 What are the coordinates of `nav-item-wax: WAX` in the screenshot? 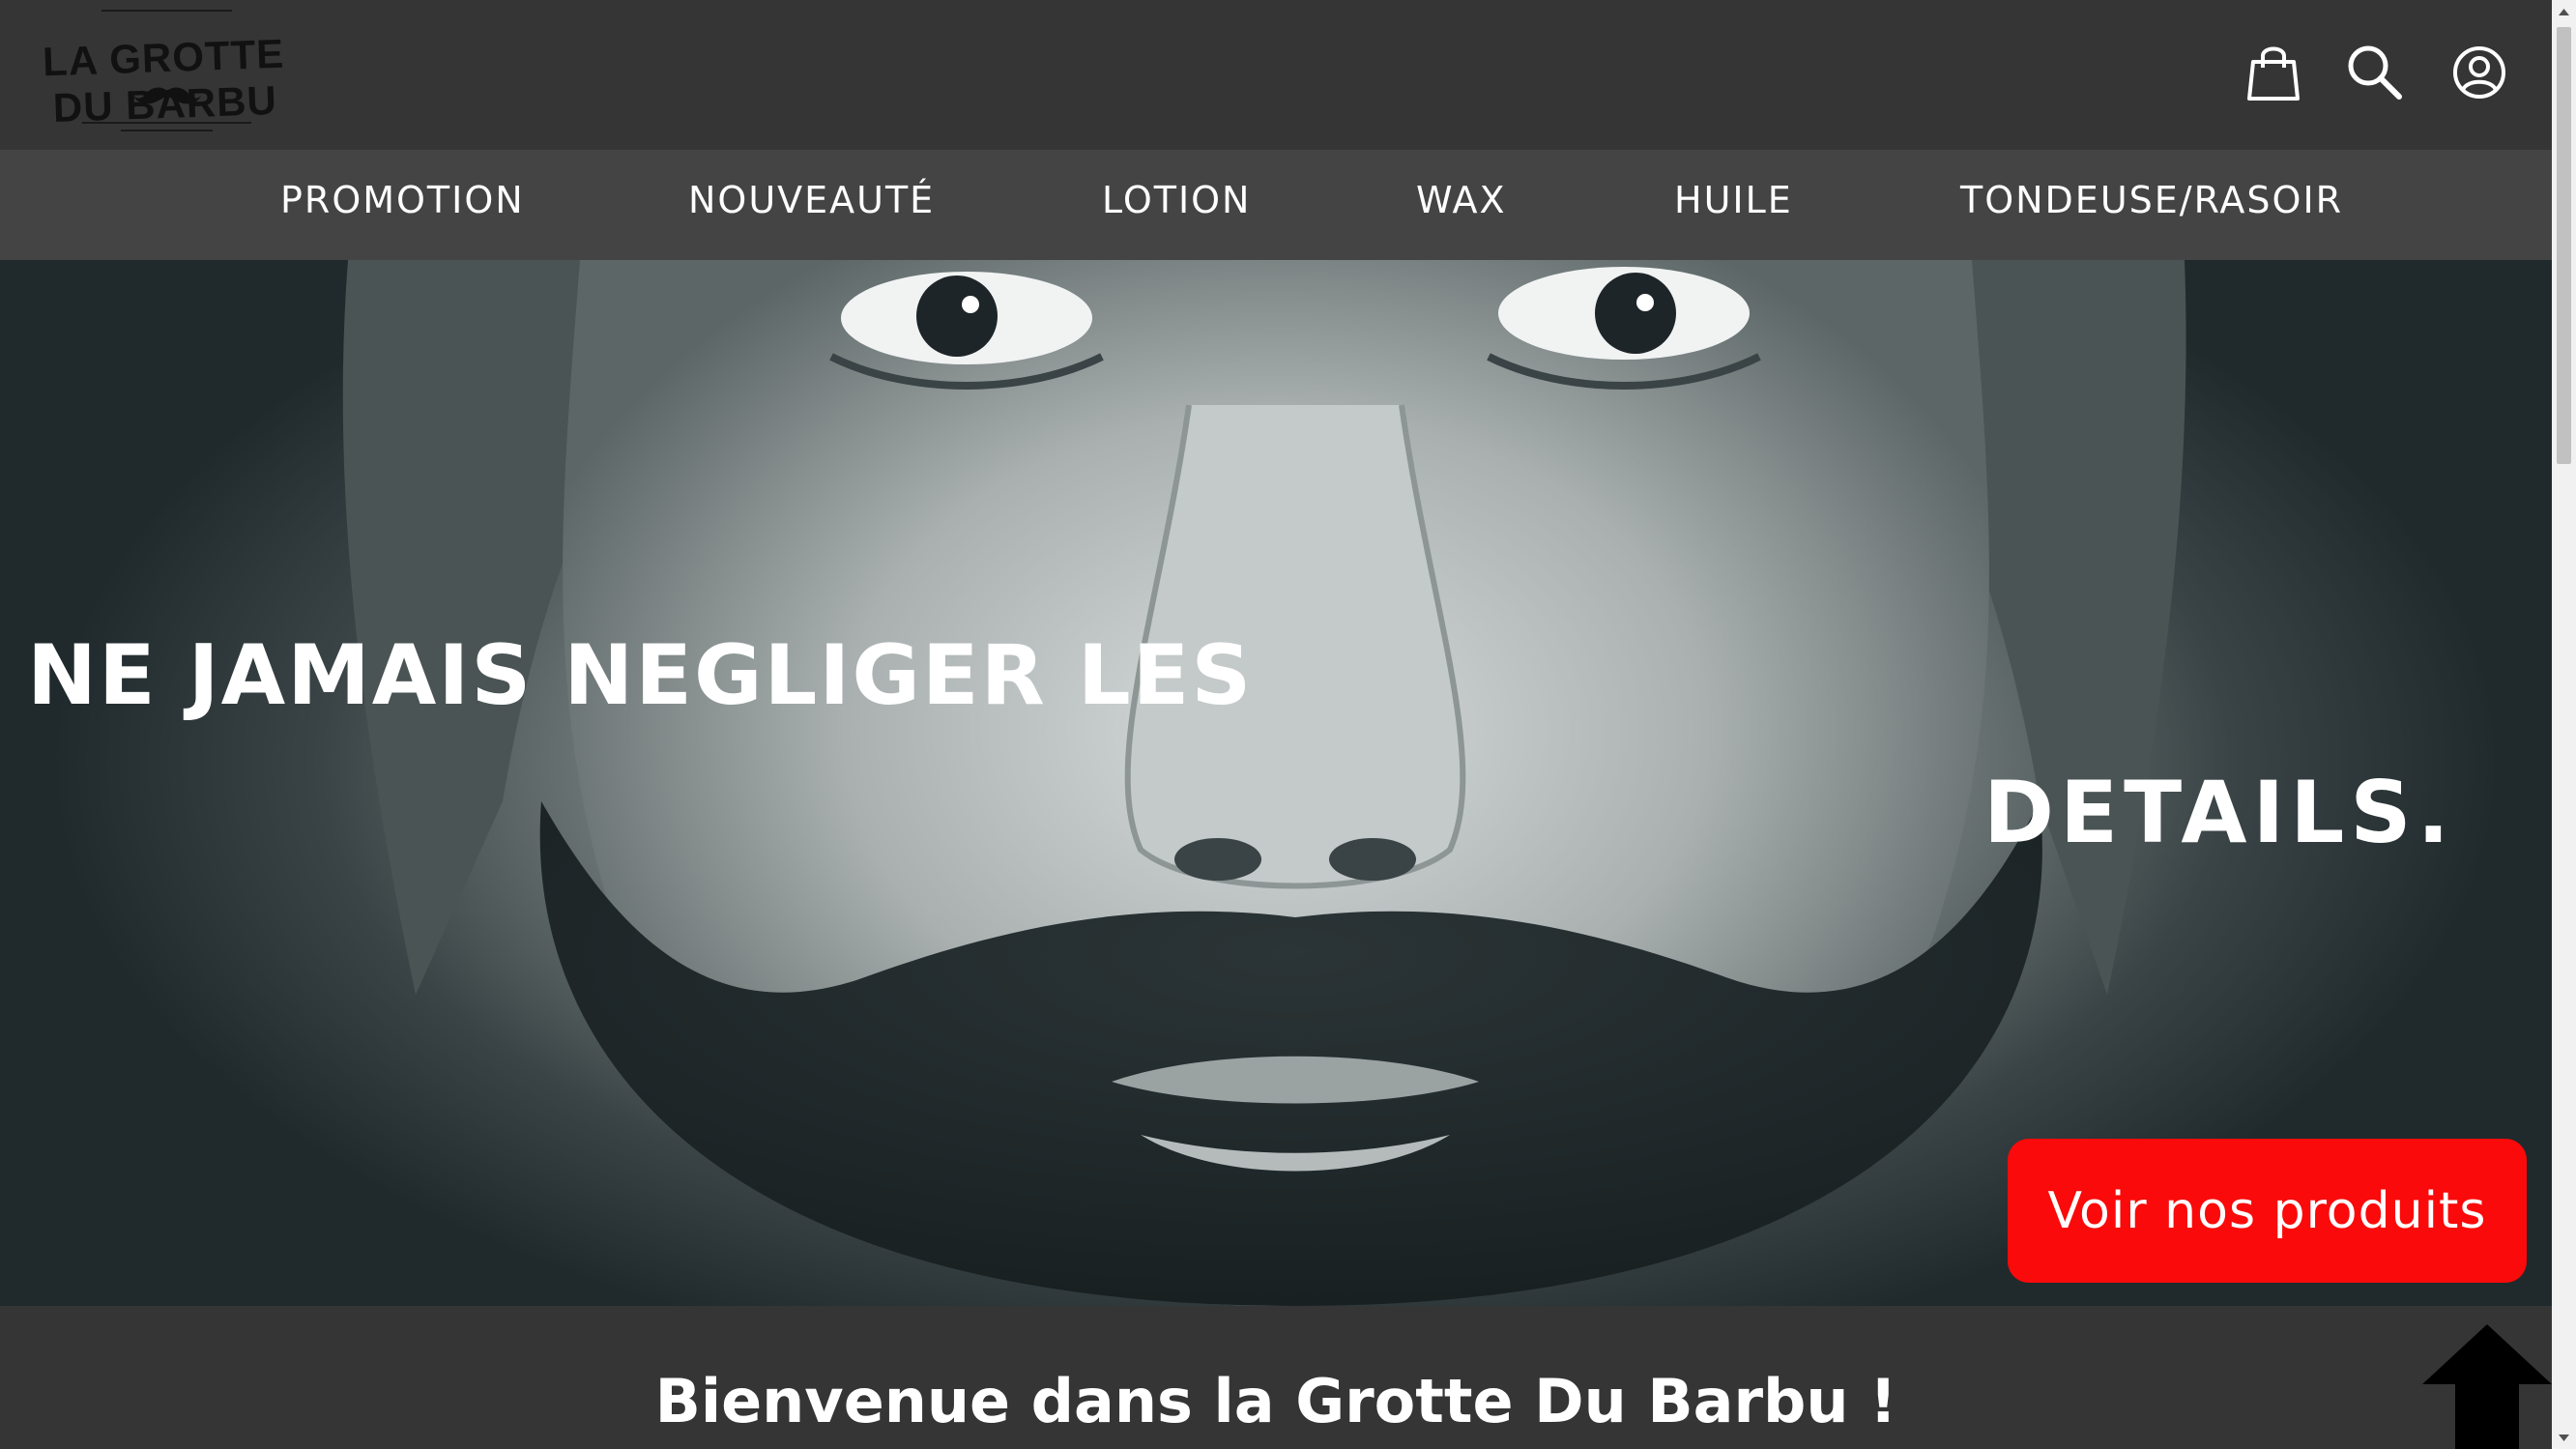 It's located at (1461, 200).